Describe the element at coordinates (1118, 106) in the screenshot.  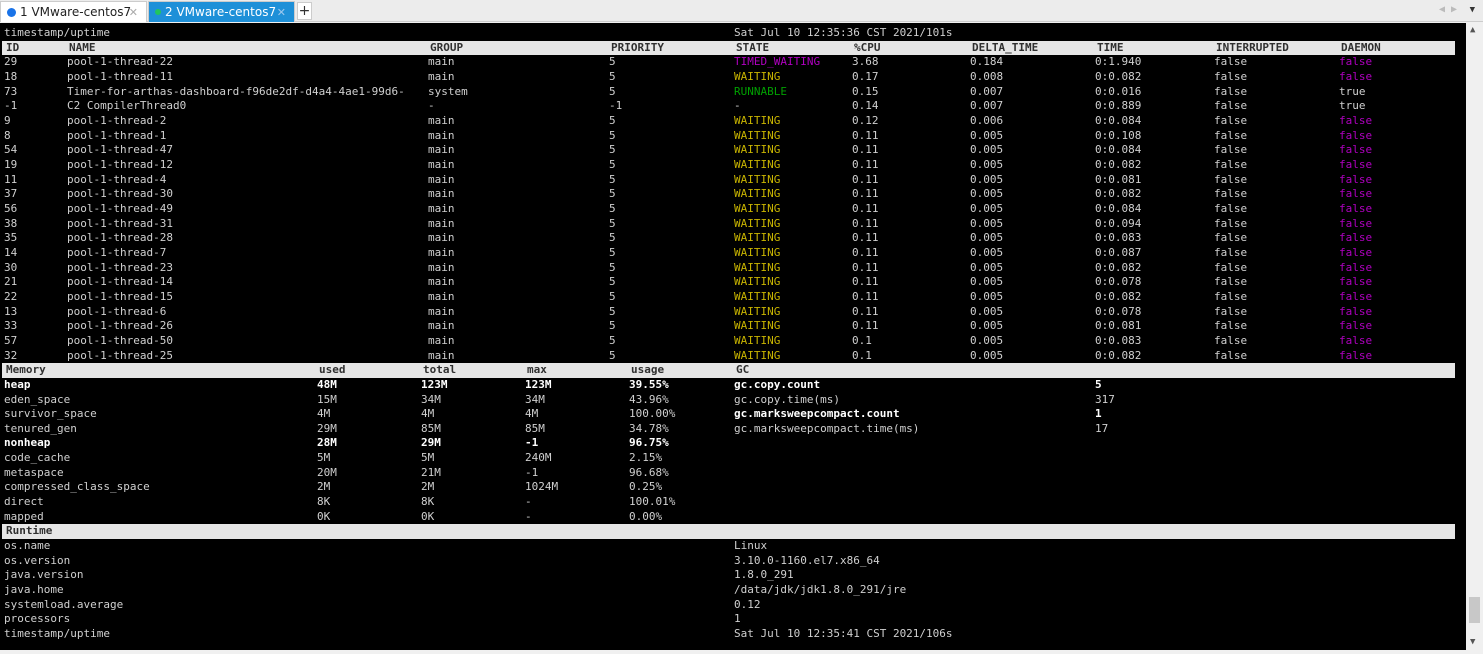
I see `cell: 0:0.889` at that location.